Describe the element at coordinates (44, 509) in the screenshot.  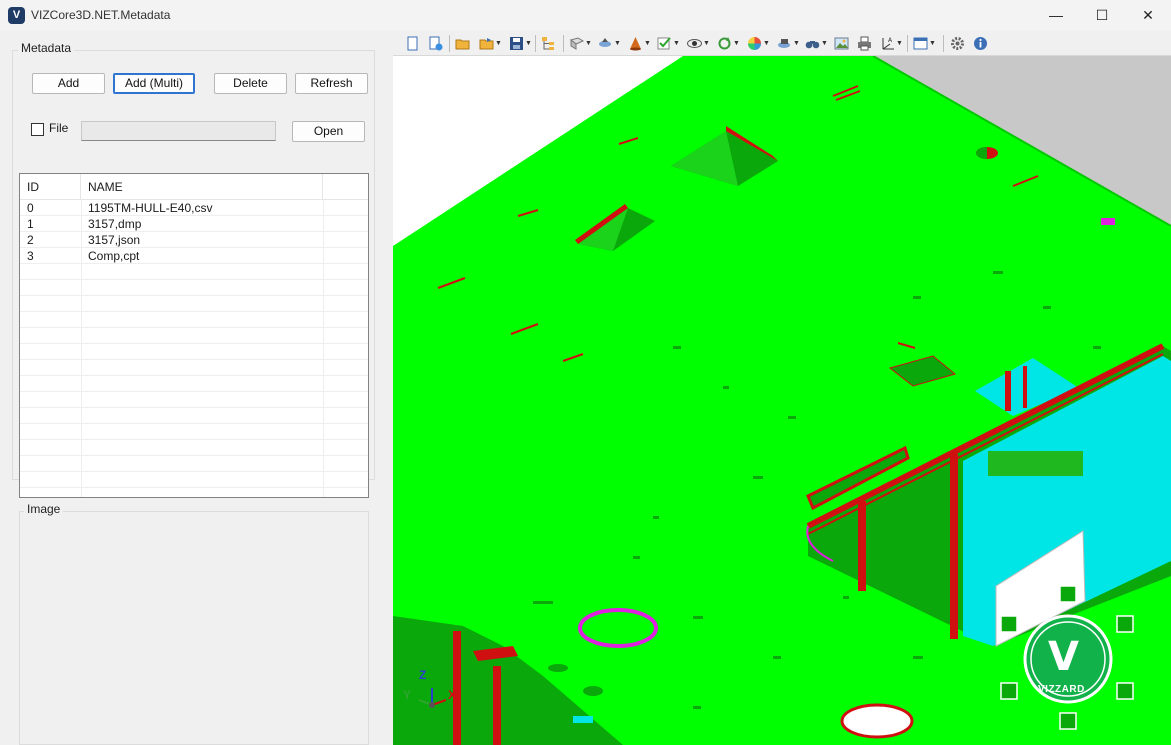
I see `image-group-label: Image` at that location.